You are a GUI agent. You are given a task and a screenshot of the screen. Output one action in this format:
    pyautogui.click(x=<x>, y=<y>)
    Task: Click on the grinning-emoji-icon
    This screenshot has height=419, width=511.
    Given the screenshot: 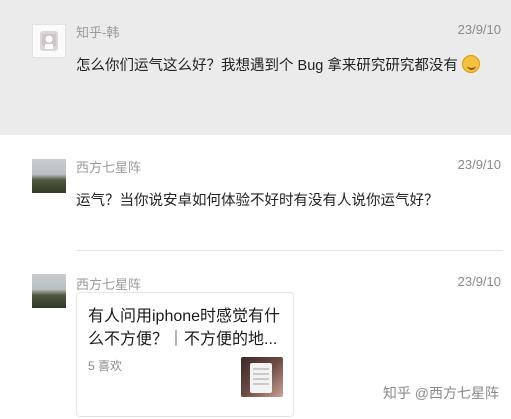 What is the action you would take?
    pyautogui.click(x=470, y=64)
    